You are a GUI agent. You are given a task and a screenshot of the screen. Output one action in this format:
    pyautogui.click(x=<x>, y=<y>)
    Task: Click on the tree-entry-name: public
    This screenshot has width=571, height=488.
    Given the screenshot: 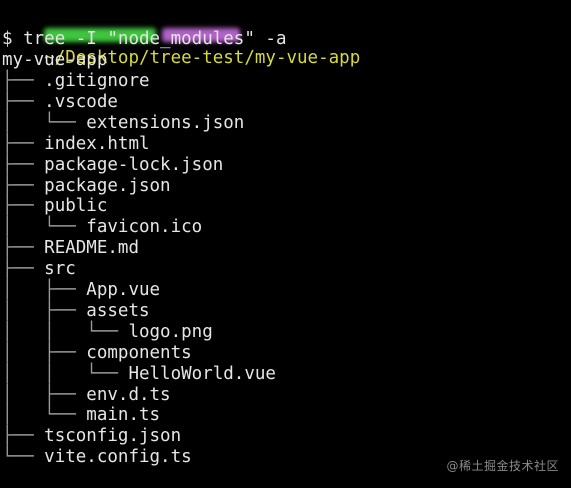 What is the action you would take?
    pyautogui.click(x=76, y=206)
    